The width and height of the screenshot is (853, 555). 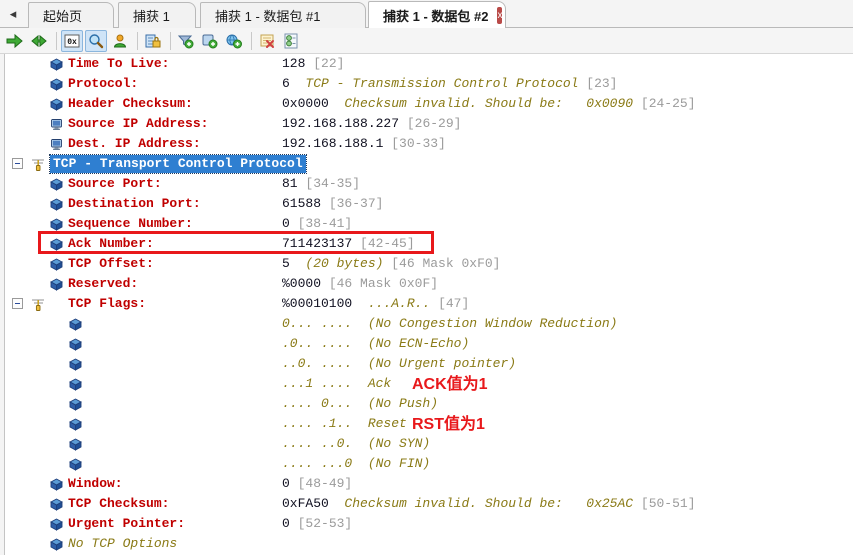 I want to click on value-text: 128, so click(x=294, y=63).